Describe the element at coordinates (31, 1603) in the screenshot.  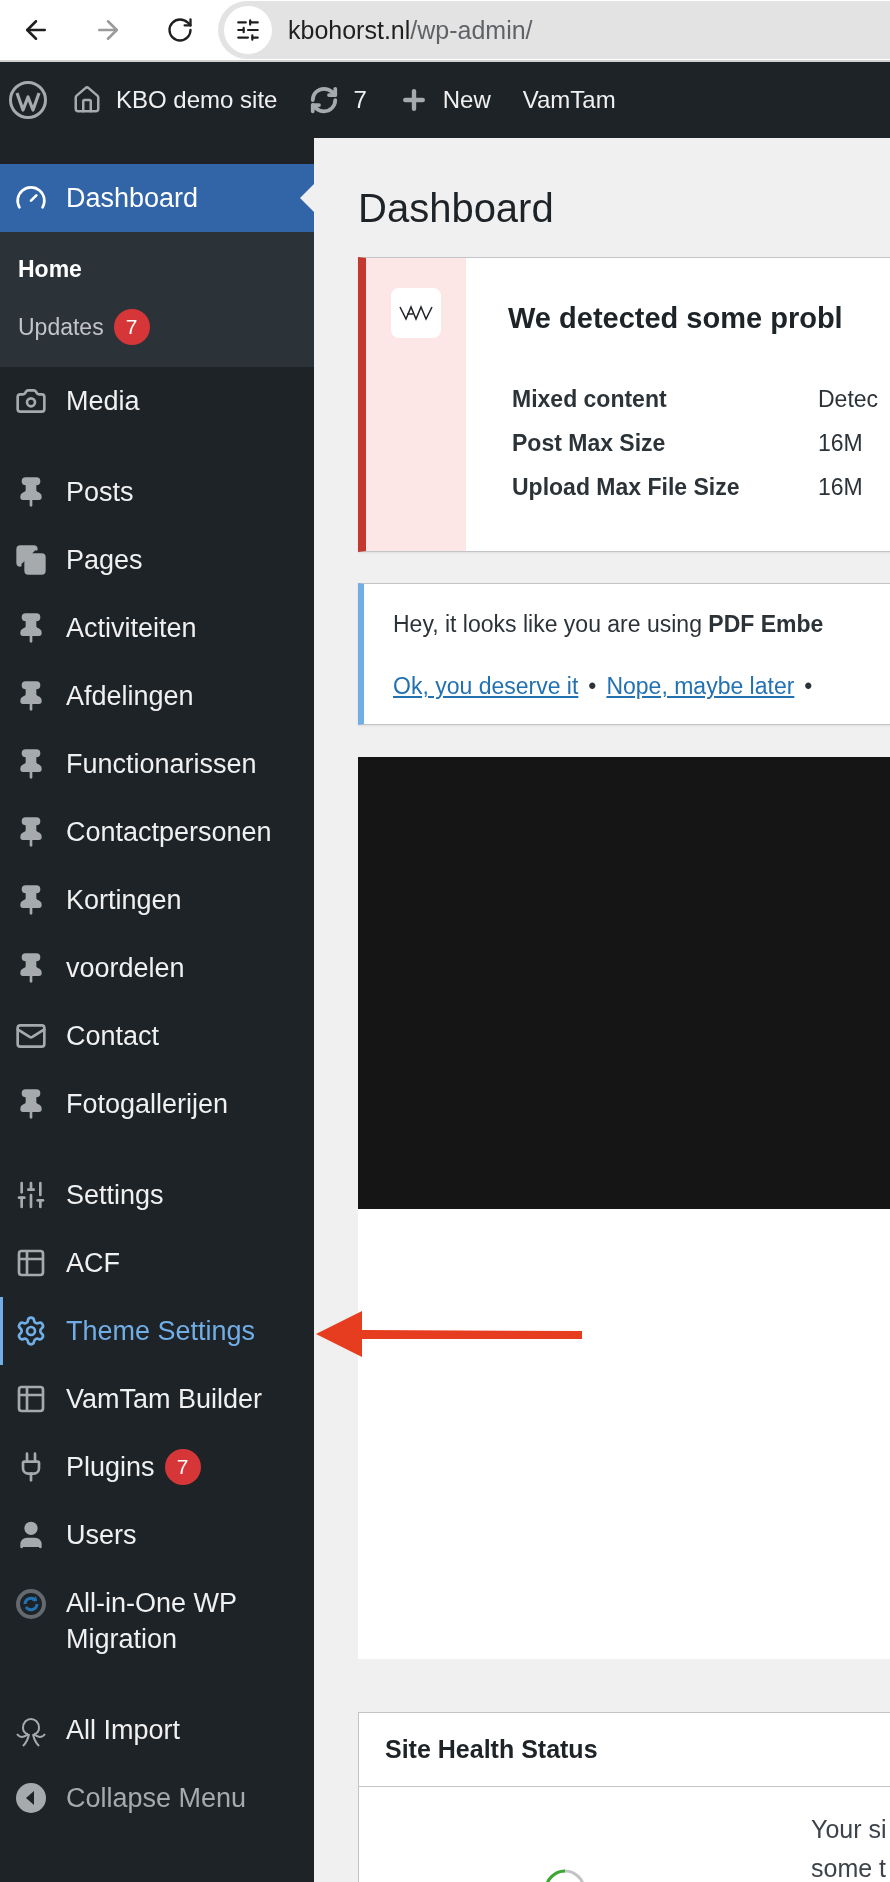
I see `sync-icon` at that location.